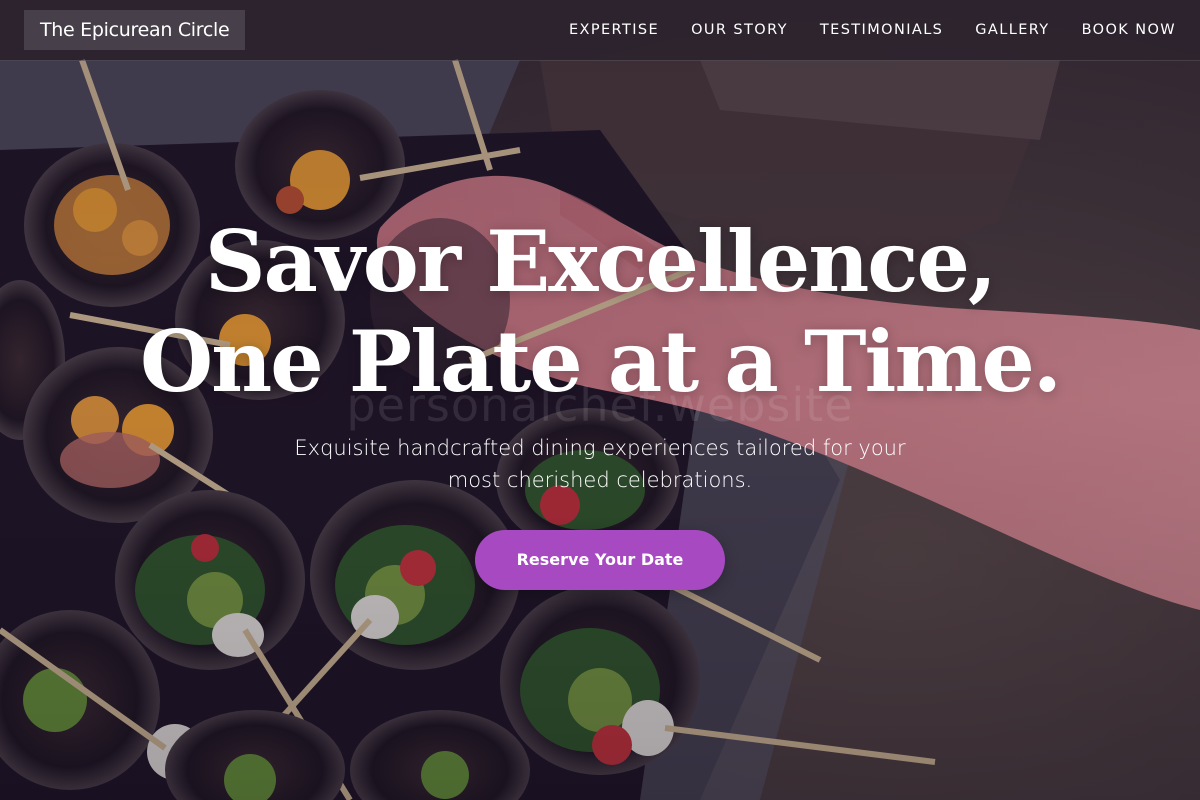 This screenshot has width=1200, height=800. Describe the element at coordinates (135, 30) in the screenshot. I see `brand-logo-link: The Epicurean Circle` at that location.